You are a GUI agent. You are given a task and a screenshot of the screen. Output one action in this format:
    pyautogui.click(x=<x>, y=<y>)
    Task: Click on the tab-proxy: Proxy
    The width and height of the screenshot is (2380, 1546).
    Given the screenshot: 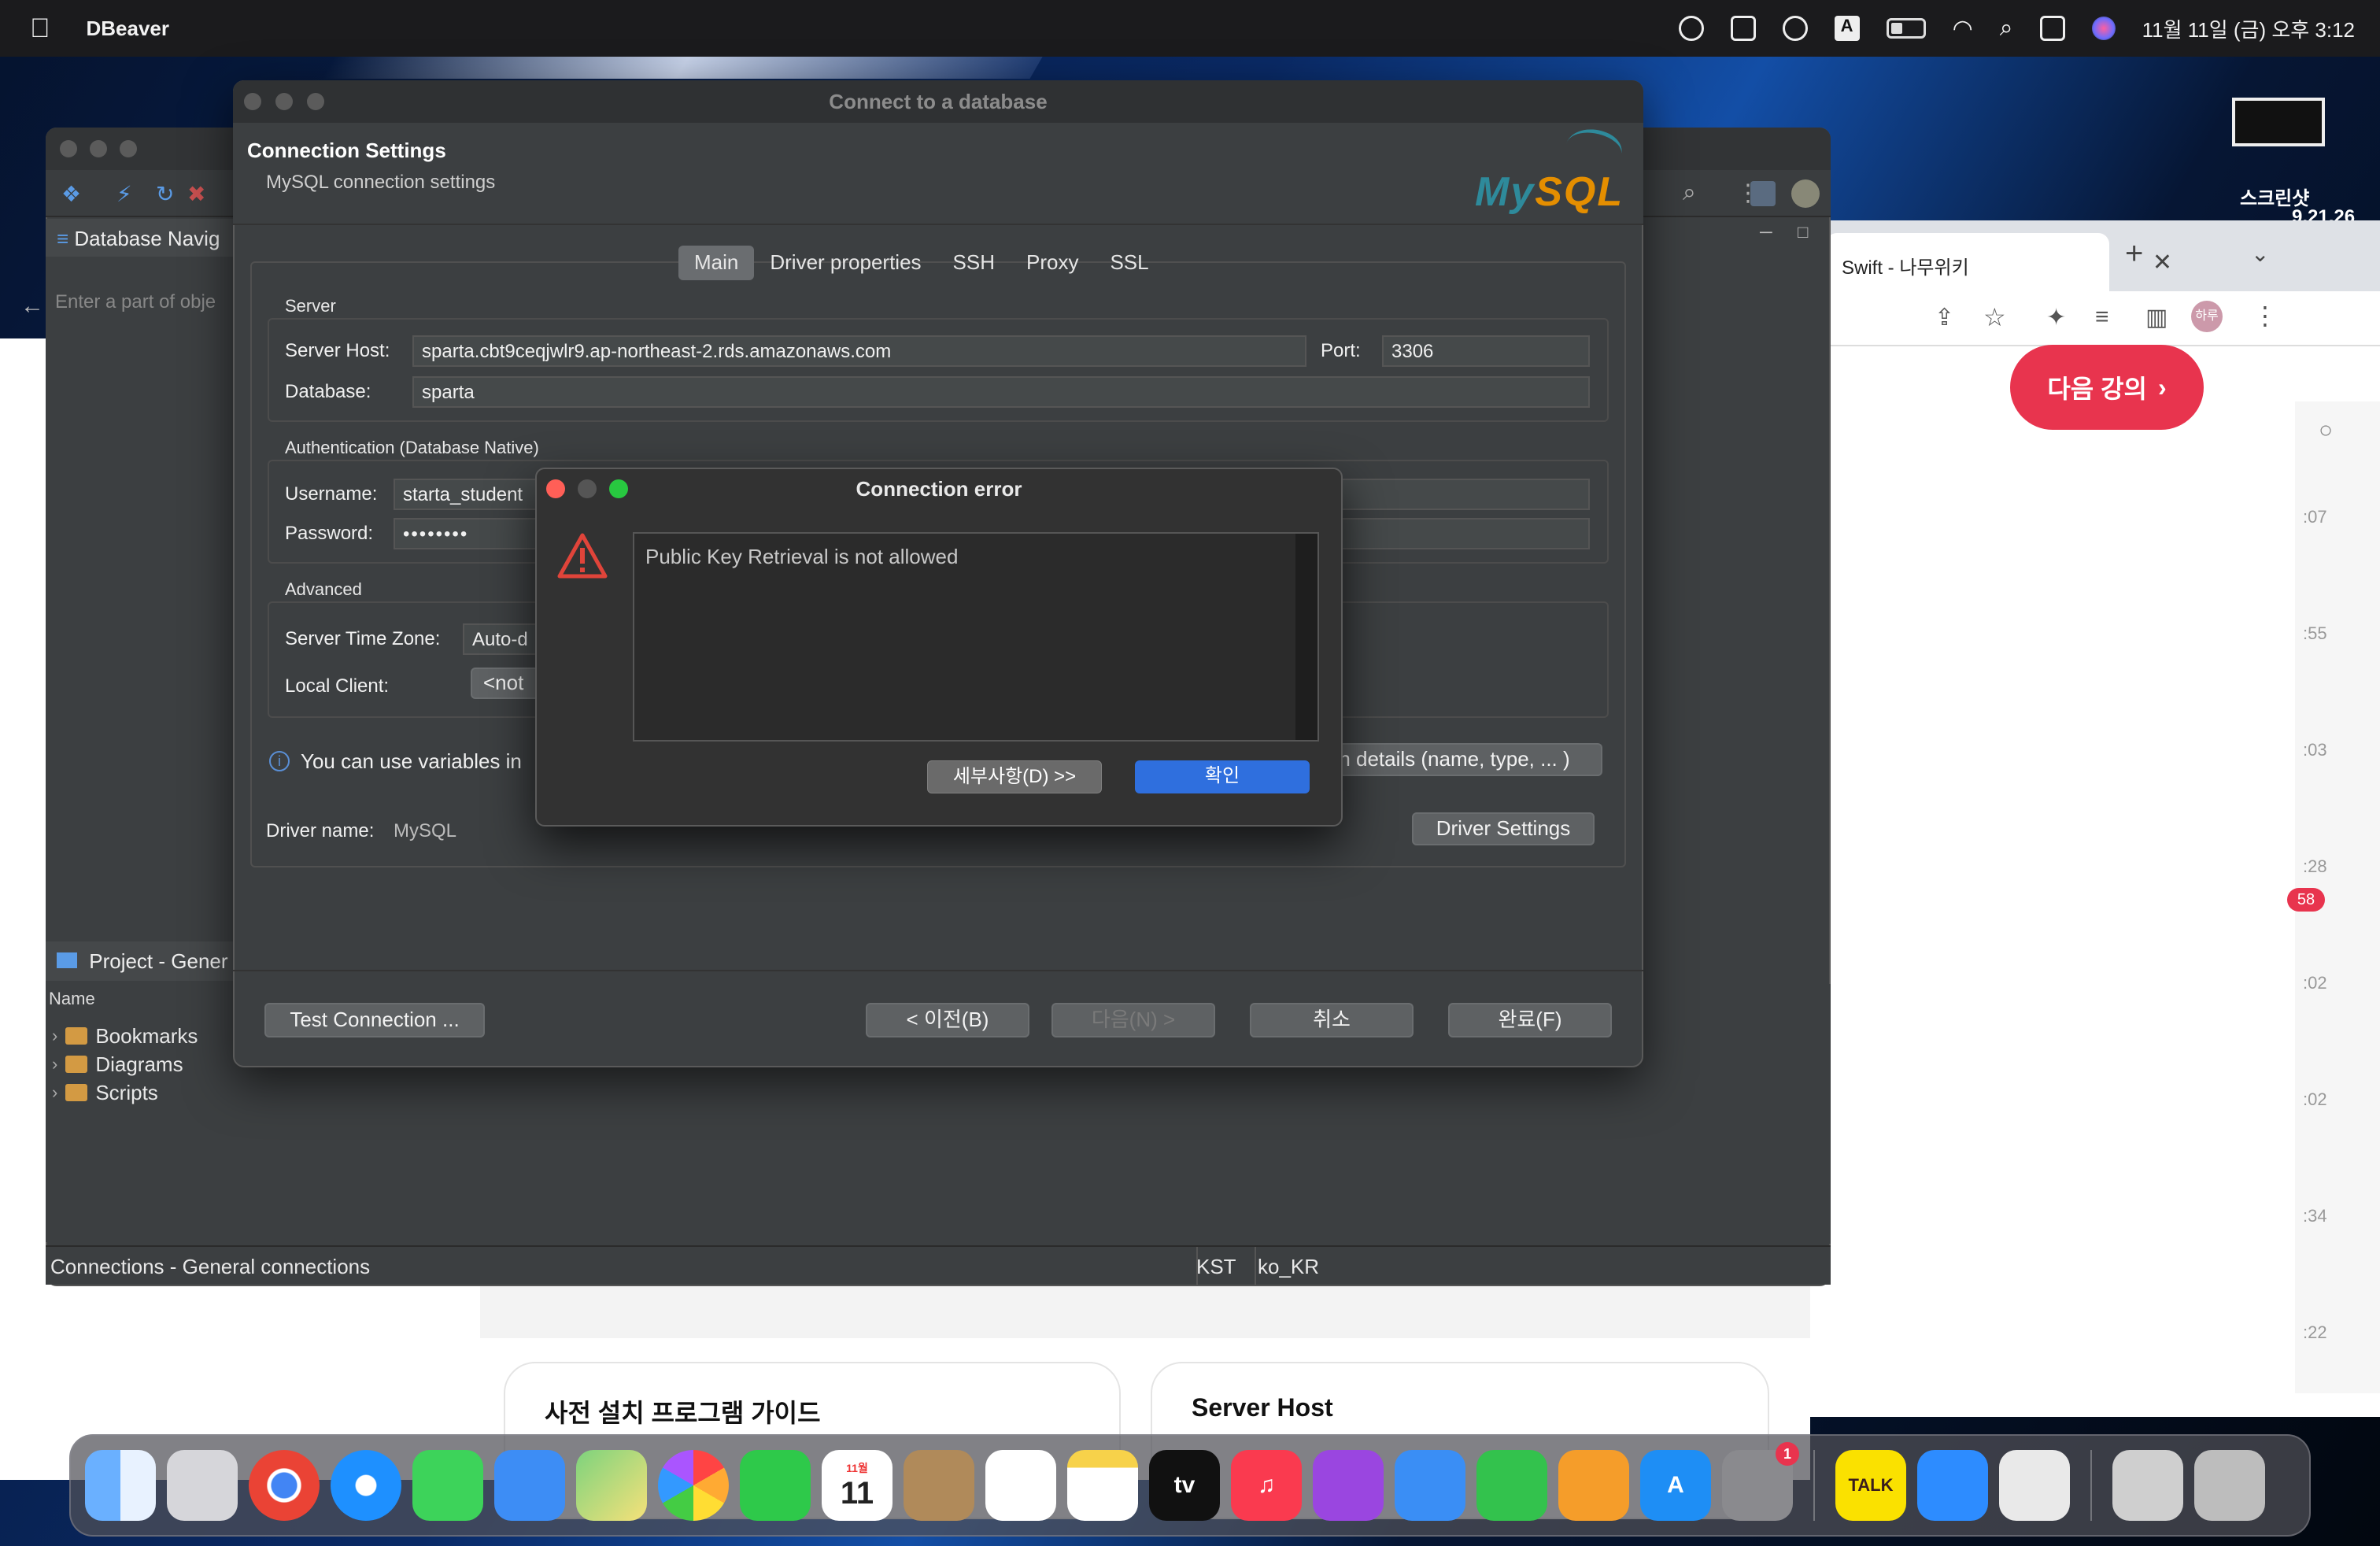 What is the action you would take?
    pyautogui.click(x=1052, y=263)
    